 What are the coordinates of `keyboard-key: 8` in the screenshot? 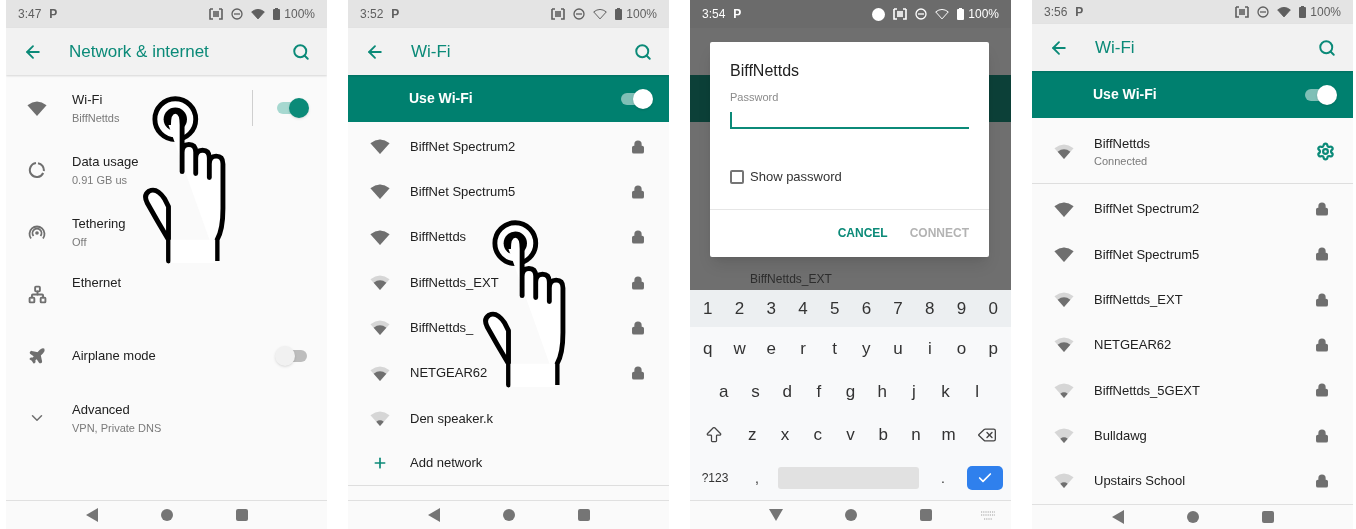 It's located at (929, 308).